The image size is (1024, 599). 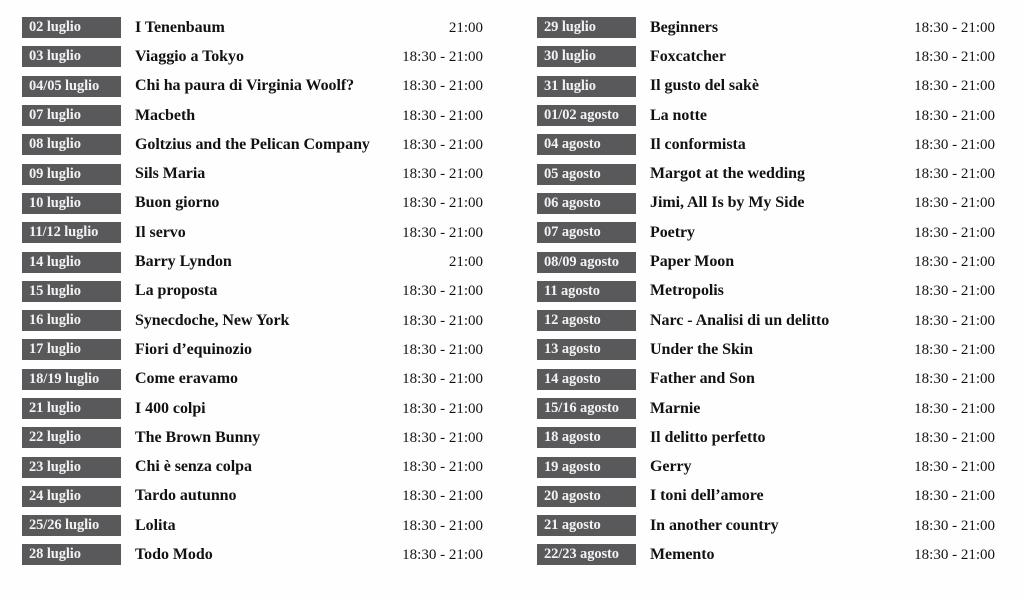 What do you see at coordinates (778, 28) in the screenshot?
I see `film-title: Beginners` at bounding box center [778, 28].